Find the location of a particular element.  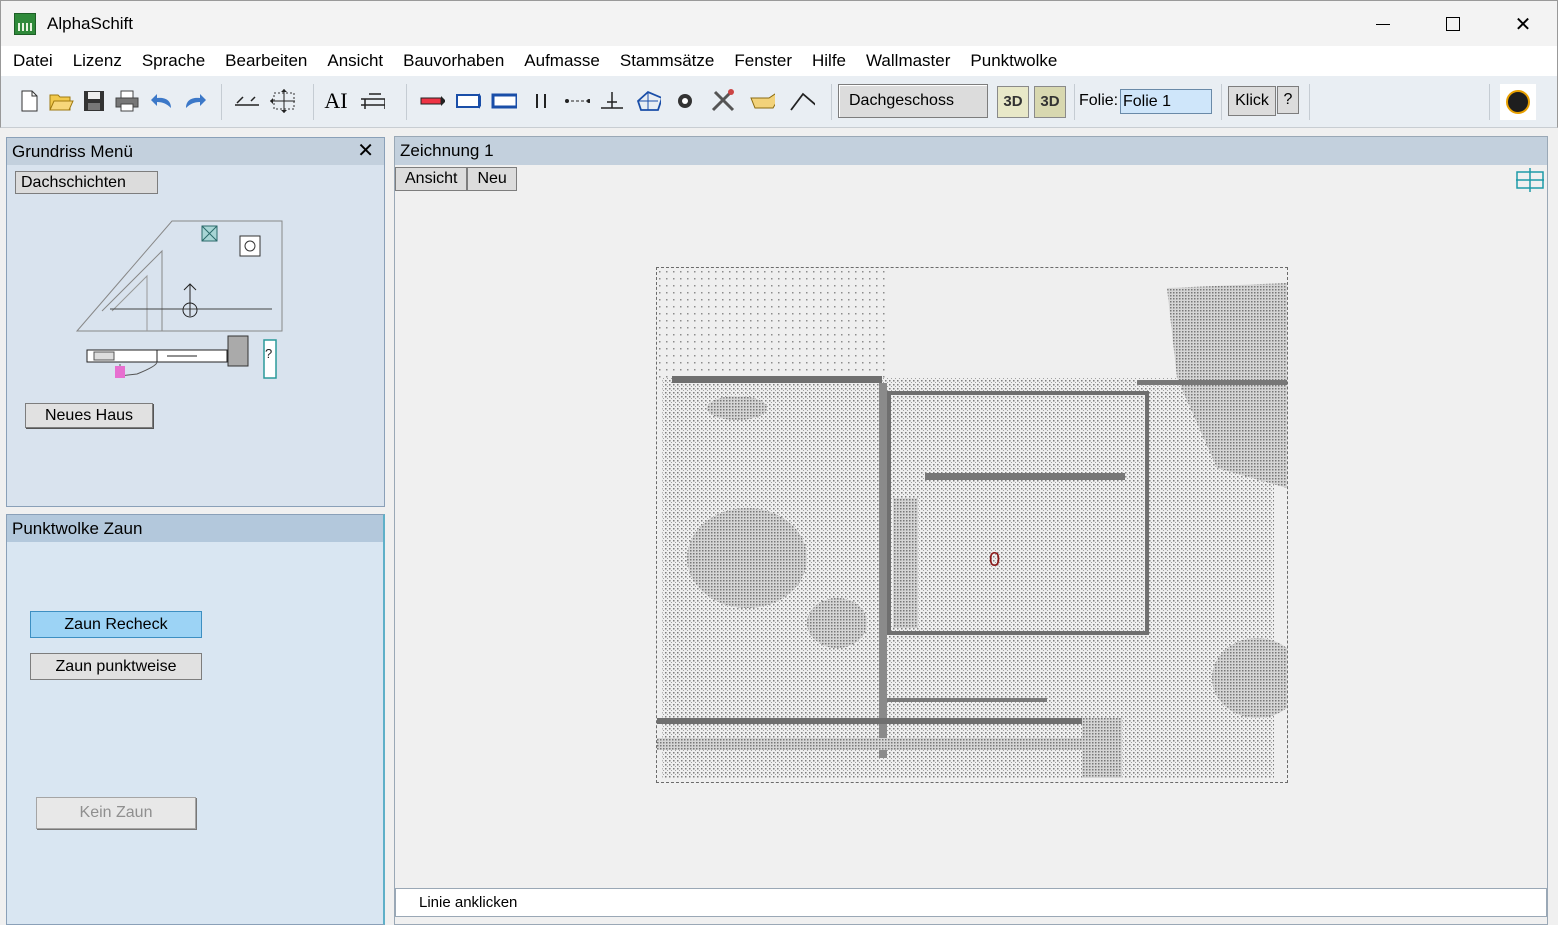

move-arrows-icon is located at coordinates (282, 101).